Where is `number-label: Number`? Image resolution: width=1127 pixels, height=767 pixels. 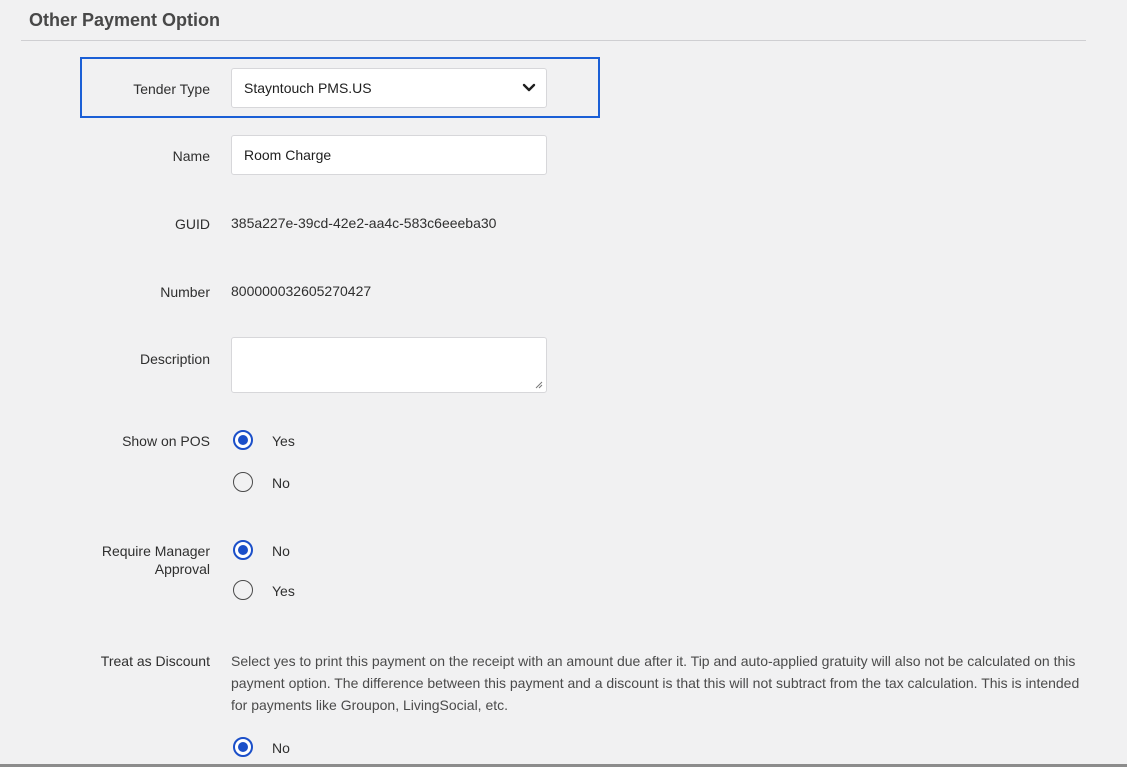
number-label: Number is located at coordinates (185, 292).